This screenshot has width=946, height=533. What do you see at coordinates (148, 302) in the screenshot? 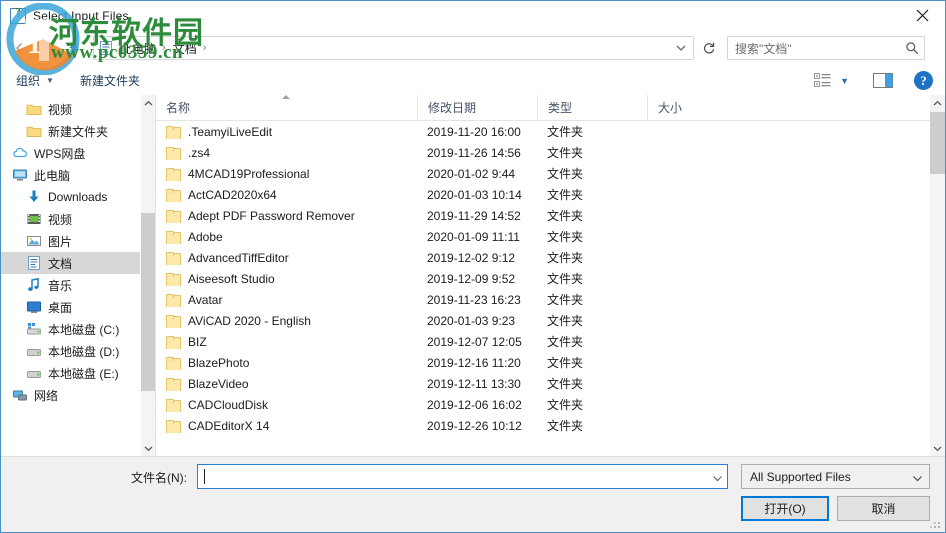
I see `sidebar-scroll-thumb` at bounding box center [148, 302].